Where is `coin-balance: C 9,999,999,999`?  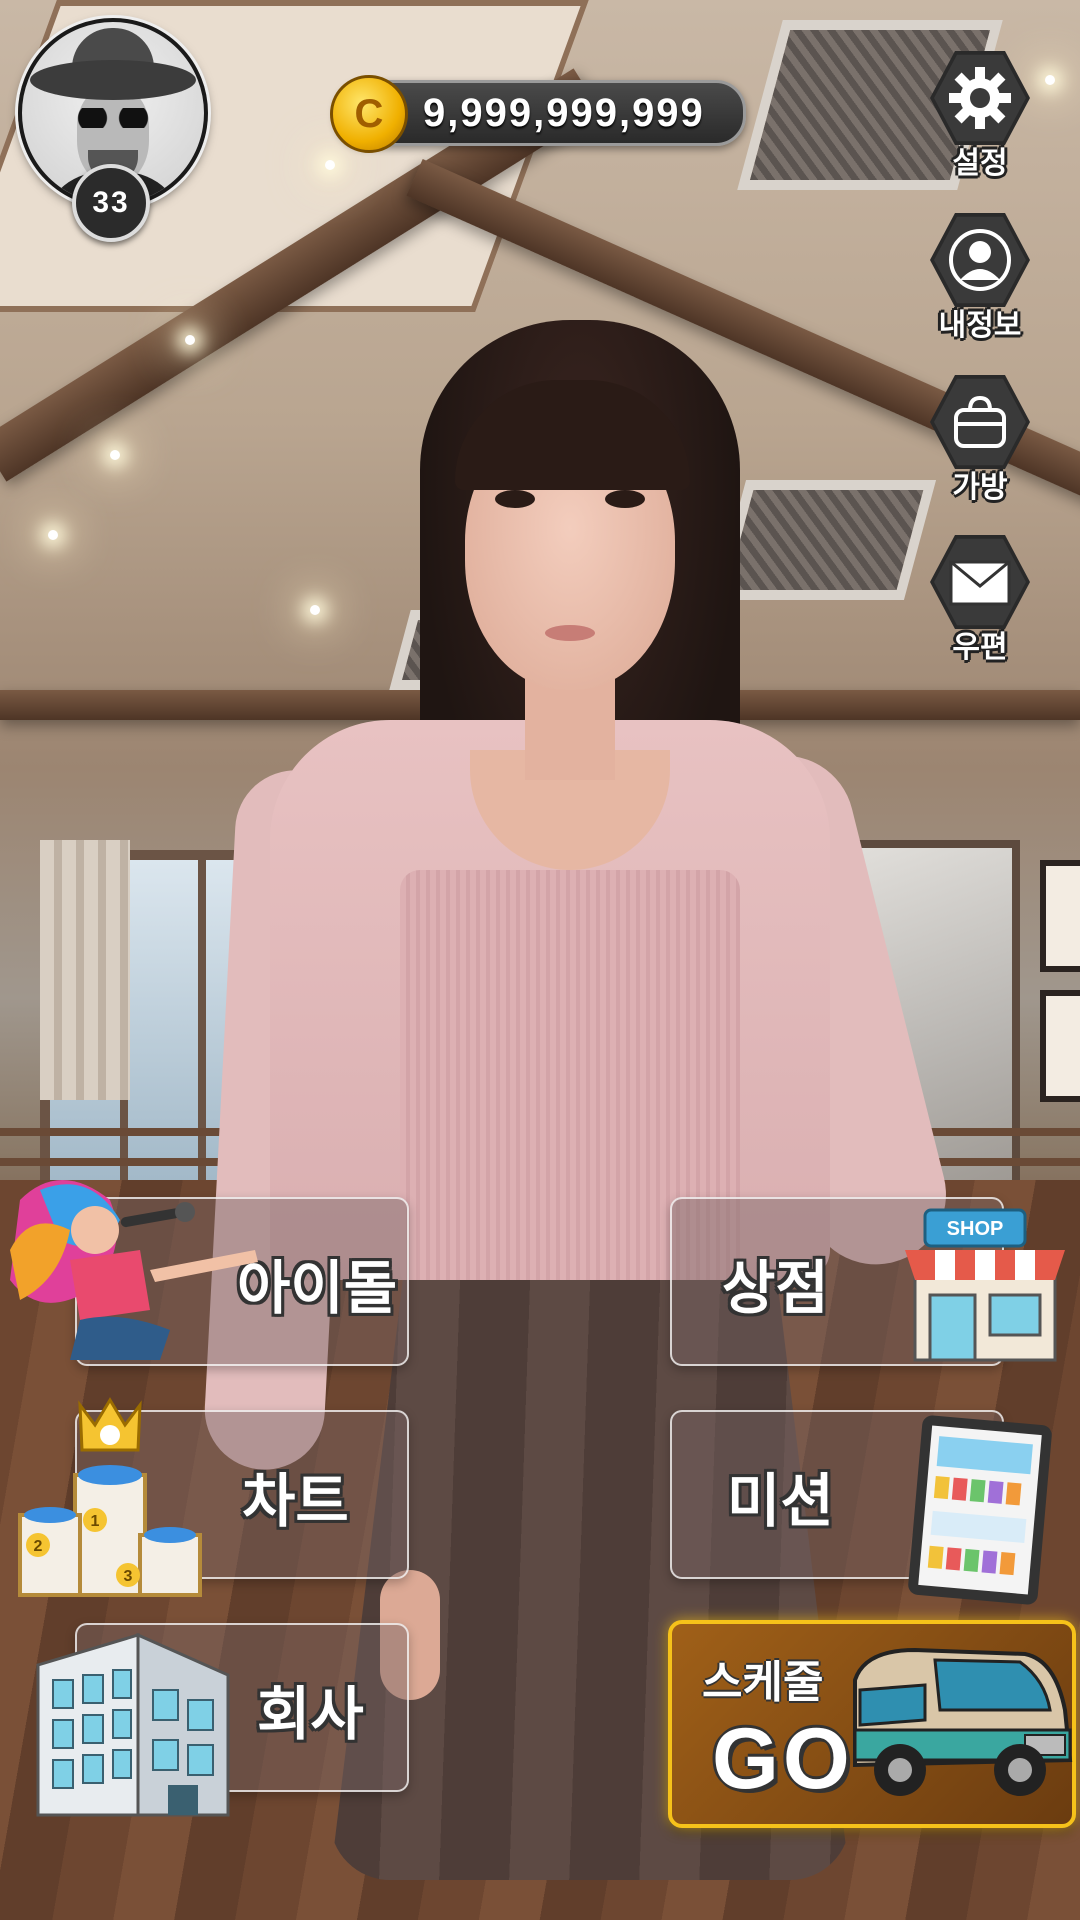
coin-balance: C 9,999,999,999 is located at coordinates (538, 114).